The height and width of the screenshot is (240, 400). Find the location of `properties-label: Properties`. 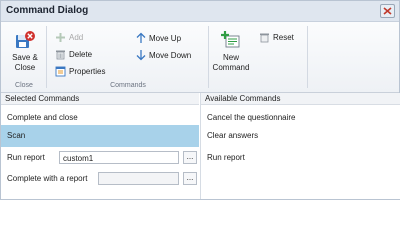

properties-label: Properties is located at coordinates (87, 71).